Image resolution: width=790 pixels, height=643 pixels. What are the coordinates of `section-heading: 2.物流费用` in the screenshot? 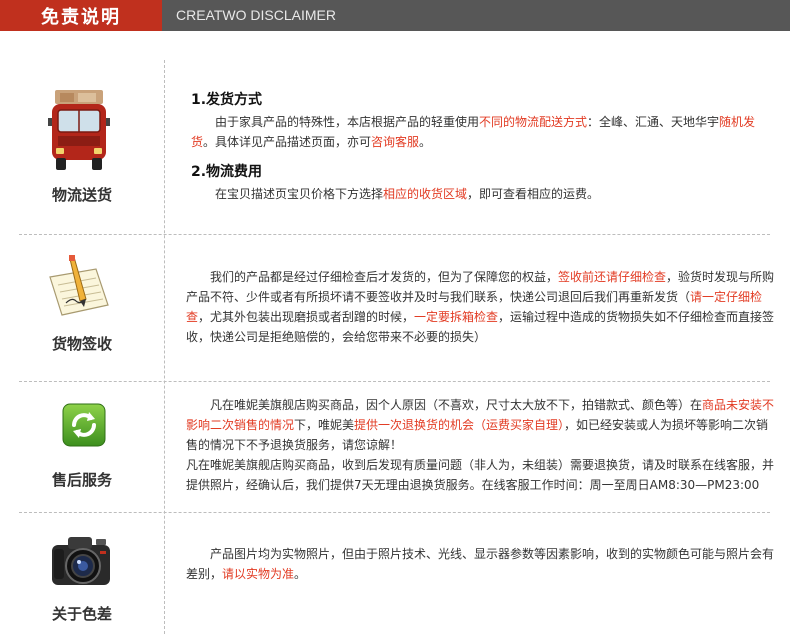 It's located at (227, 172).